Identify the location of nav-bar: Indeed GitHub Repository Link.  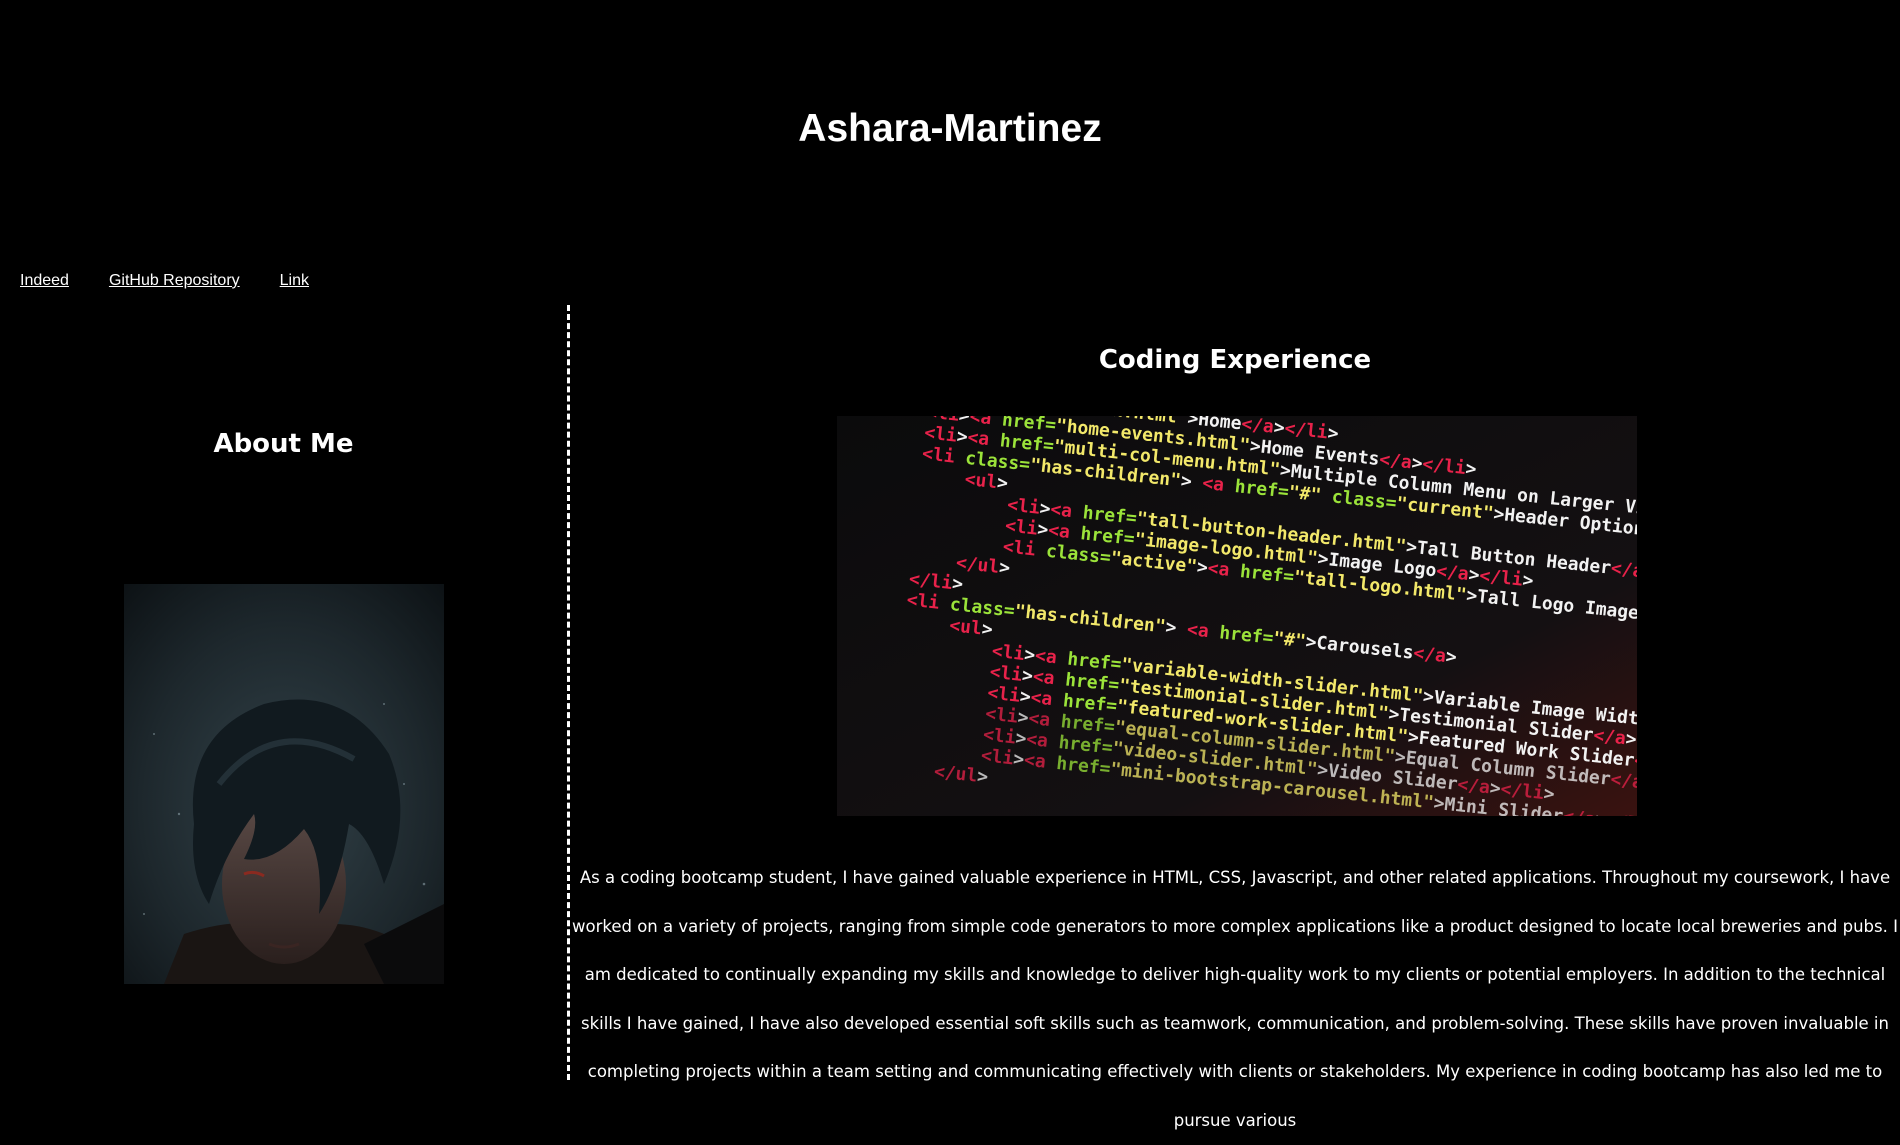
(164, 281).